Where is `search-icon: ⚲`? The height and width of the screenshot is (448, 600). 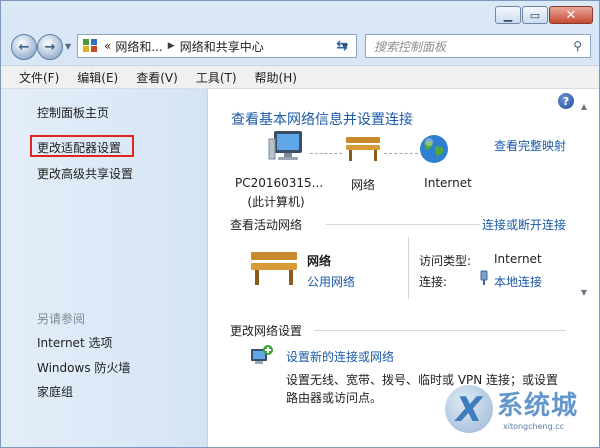 search-icon: ⚲ is located at coordinates (577, 46).